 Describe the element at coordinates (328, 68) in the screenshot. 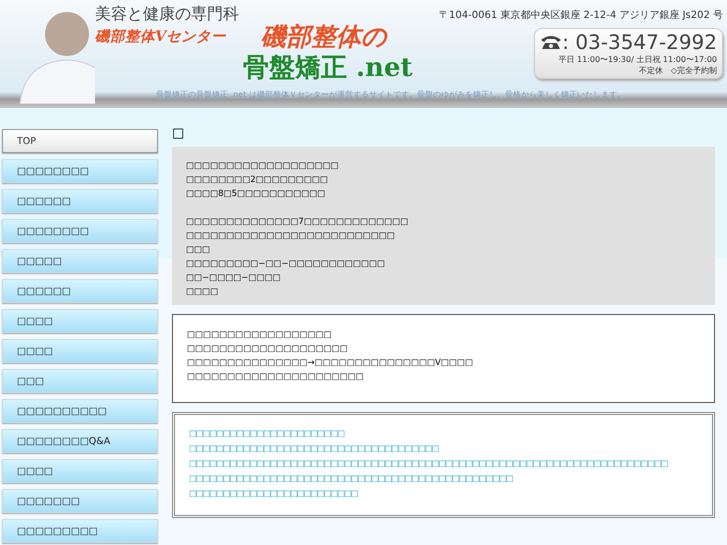

I see `logo-text: 骨盤矯正 .net` at that location.